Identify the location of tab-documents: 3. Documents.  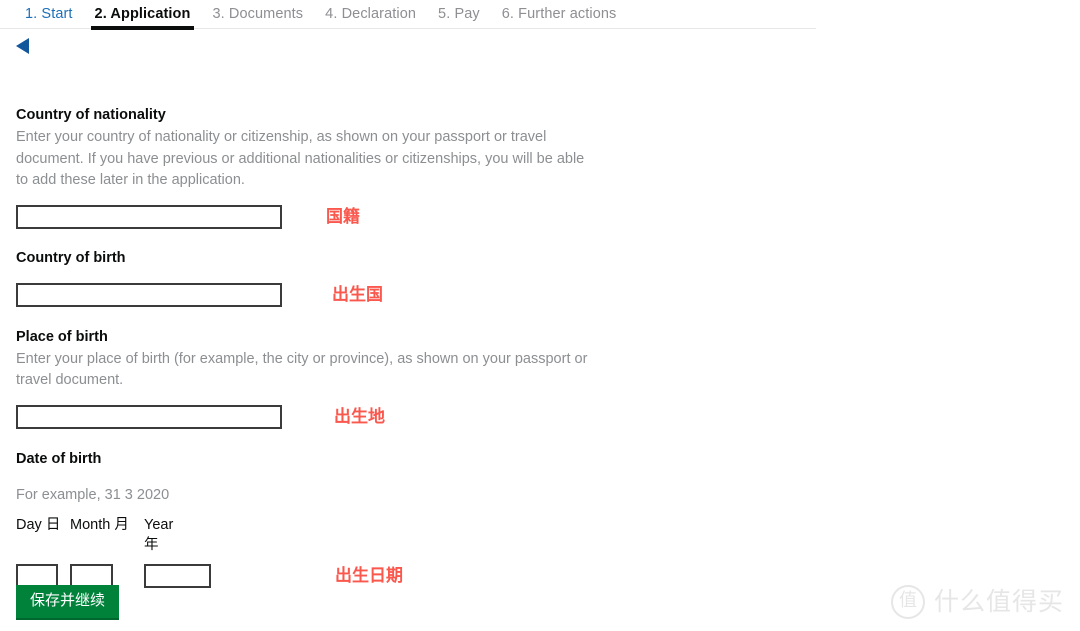
(257, 15).